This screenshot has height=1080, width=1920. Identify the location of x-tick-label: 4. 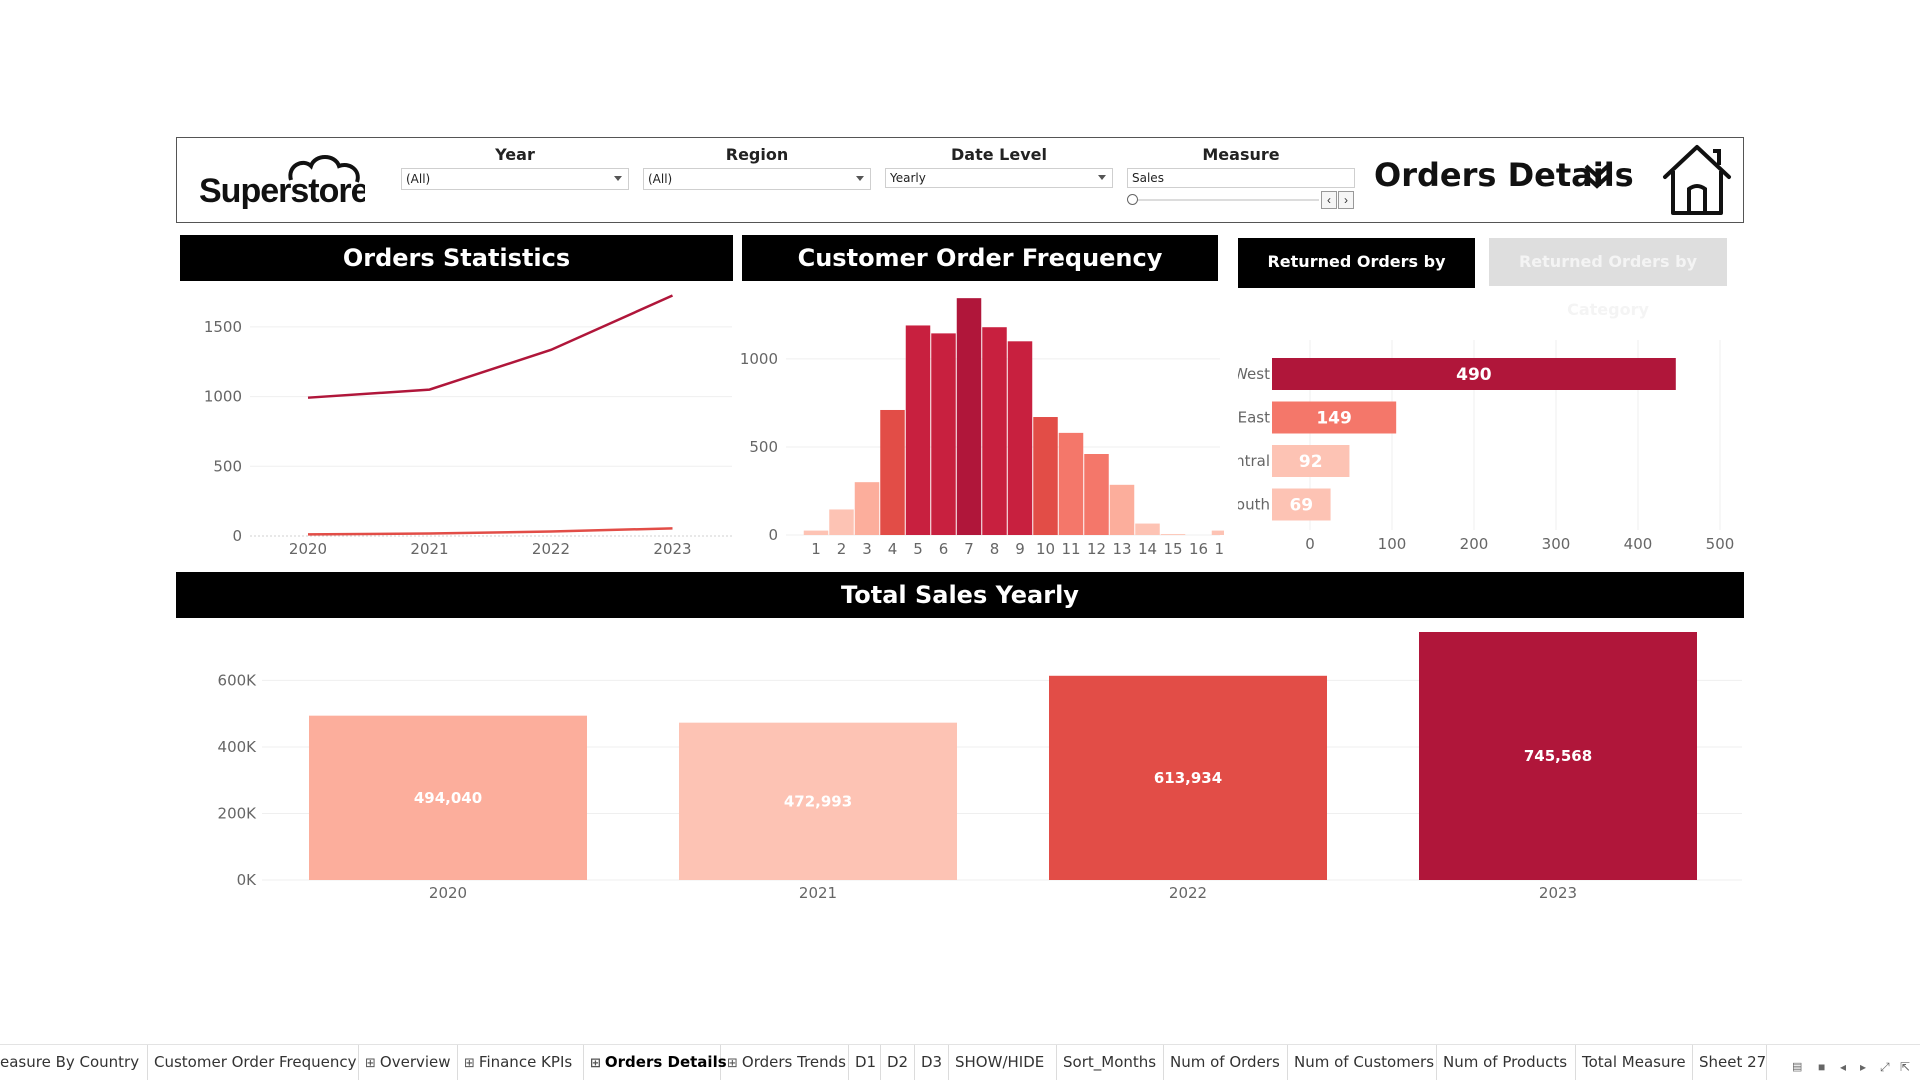
(893, 549).